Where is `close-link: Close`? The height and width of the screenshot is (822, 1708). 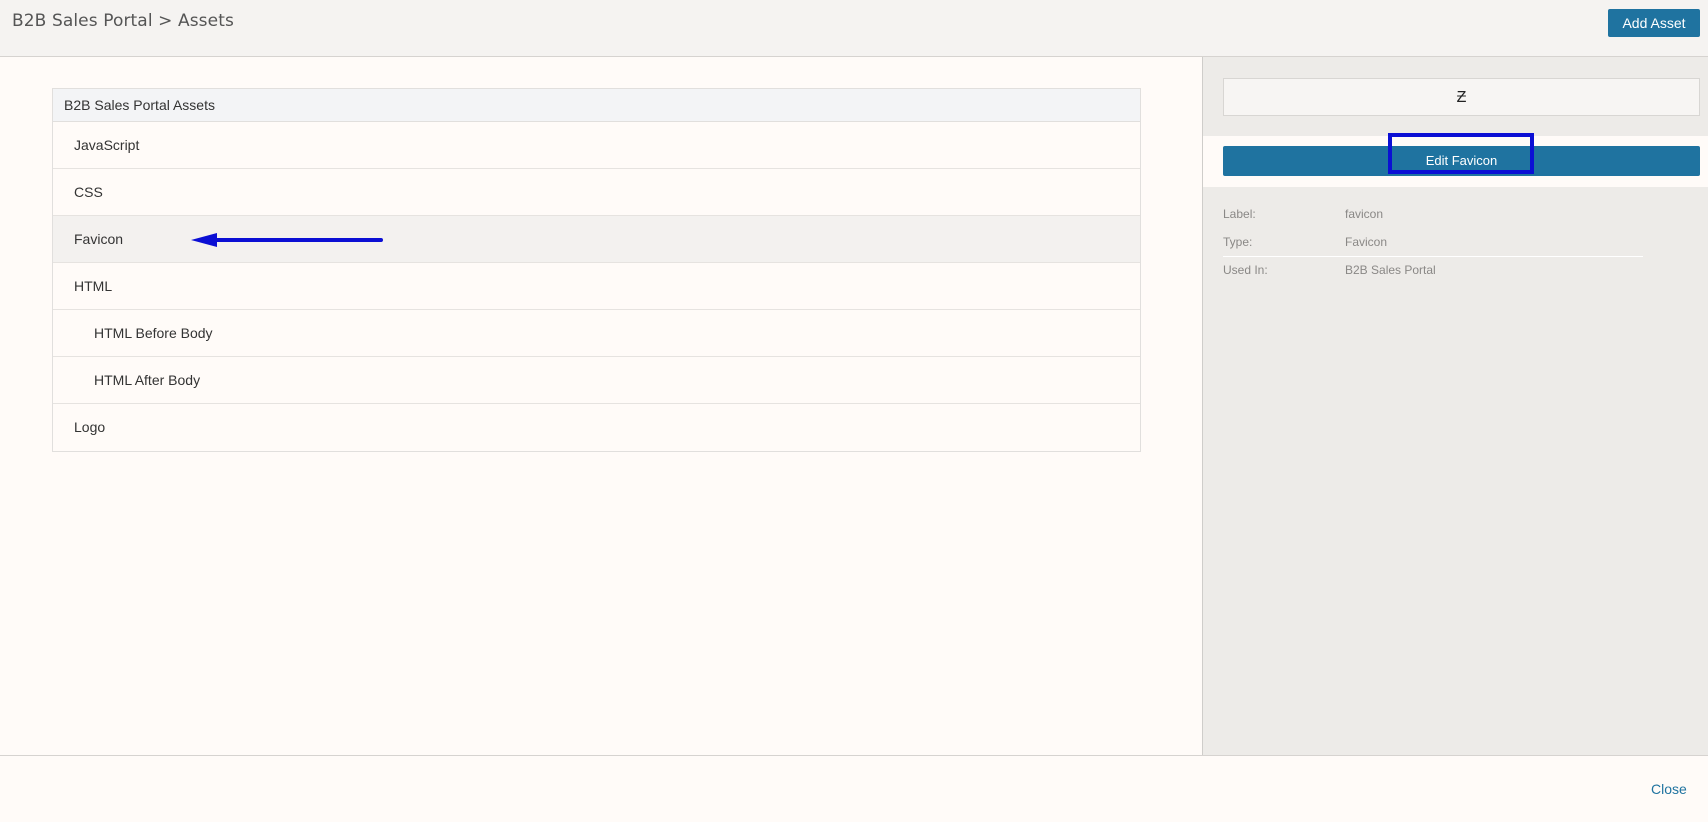
close-link: Close is located at coordinates (1669, 789).